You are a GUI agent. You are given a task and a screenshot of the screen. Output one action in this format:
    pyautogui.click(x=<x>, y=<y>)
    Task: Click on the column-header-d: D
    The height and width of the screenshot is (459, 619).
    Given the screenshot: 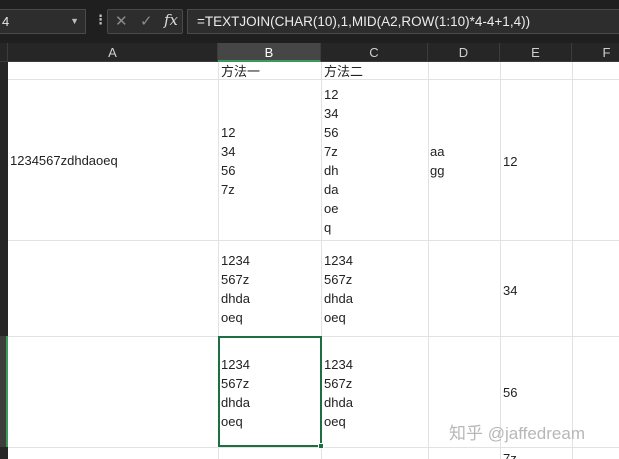 What is the action you would take?
    pyautogui.click(x=464, y=52)
    